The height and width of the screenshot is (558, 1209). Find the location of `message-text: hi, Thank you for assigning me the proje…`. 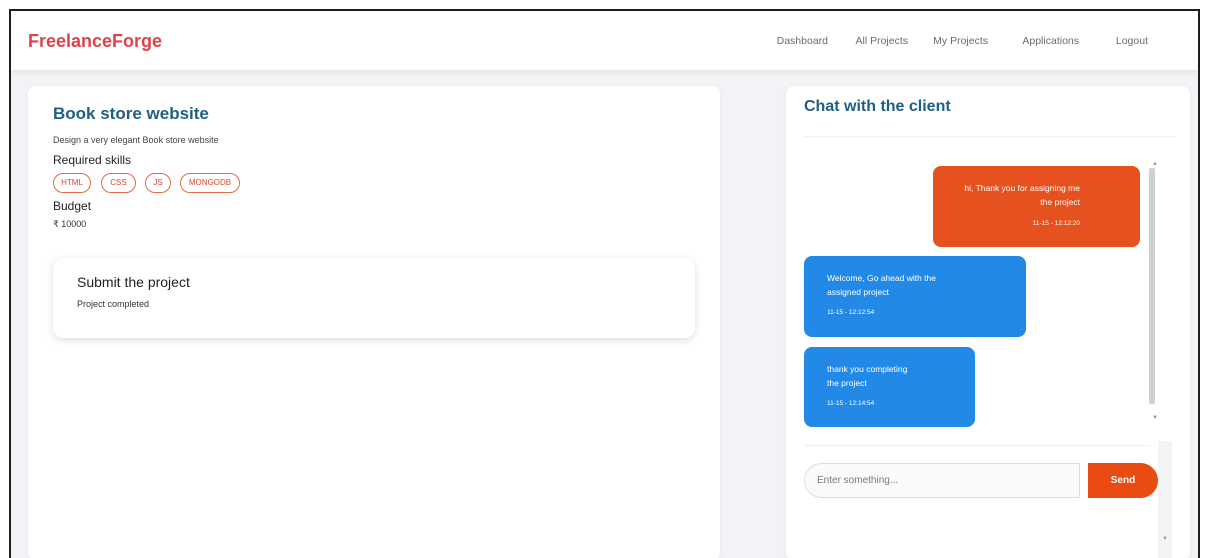

message-text: hi, Thank you for assigning me the proje… is located at coordinates (1022, 195).